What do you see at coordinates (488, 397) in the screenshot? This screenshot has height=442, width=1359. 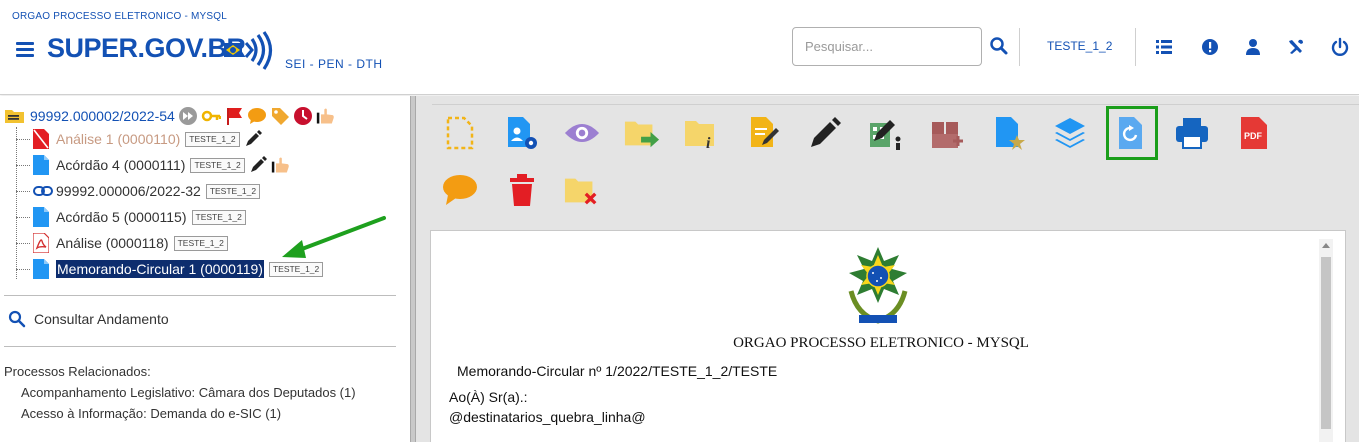 I see `document-recipient-label: Ao(À) Sr(a).:` at bounding box center [488, 397].